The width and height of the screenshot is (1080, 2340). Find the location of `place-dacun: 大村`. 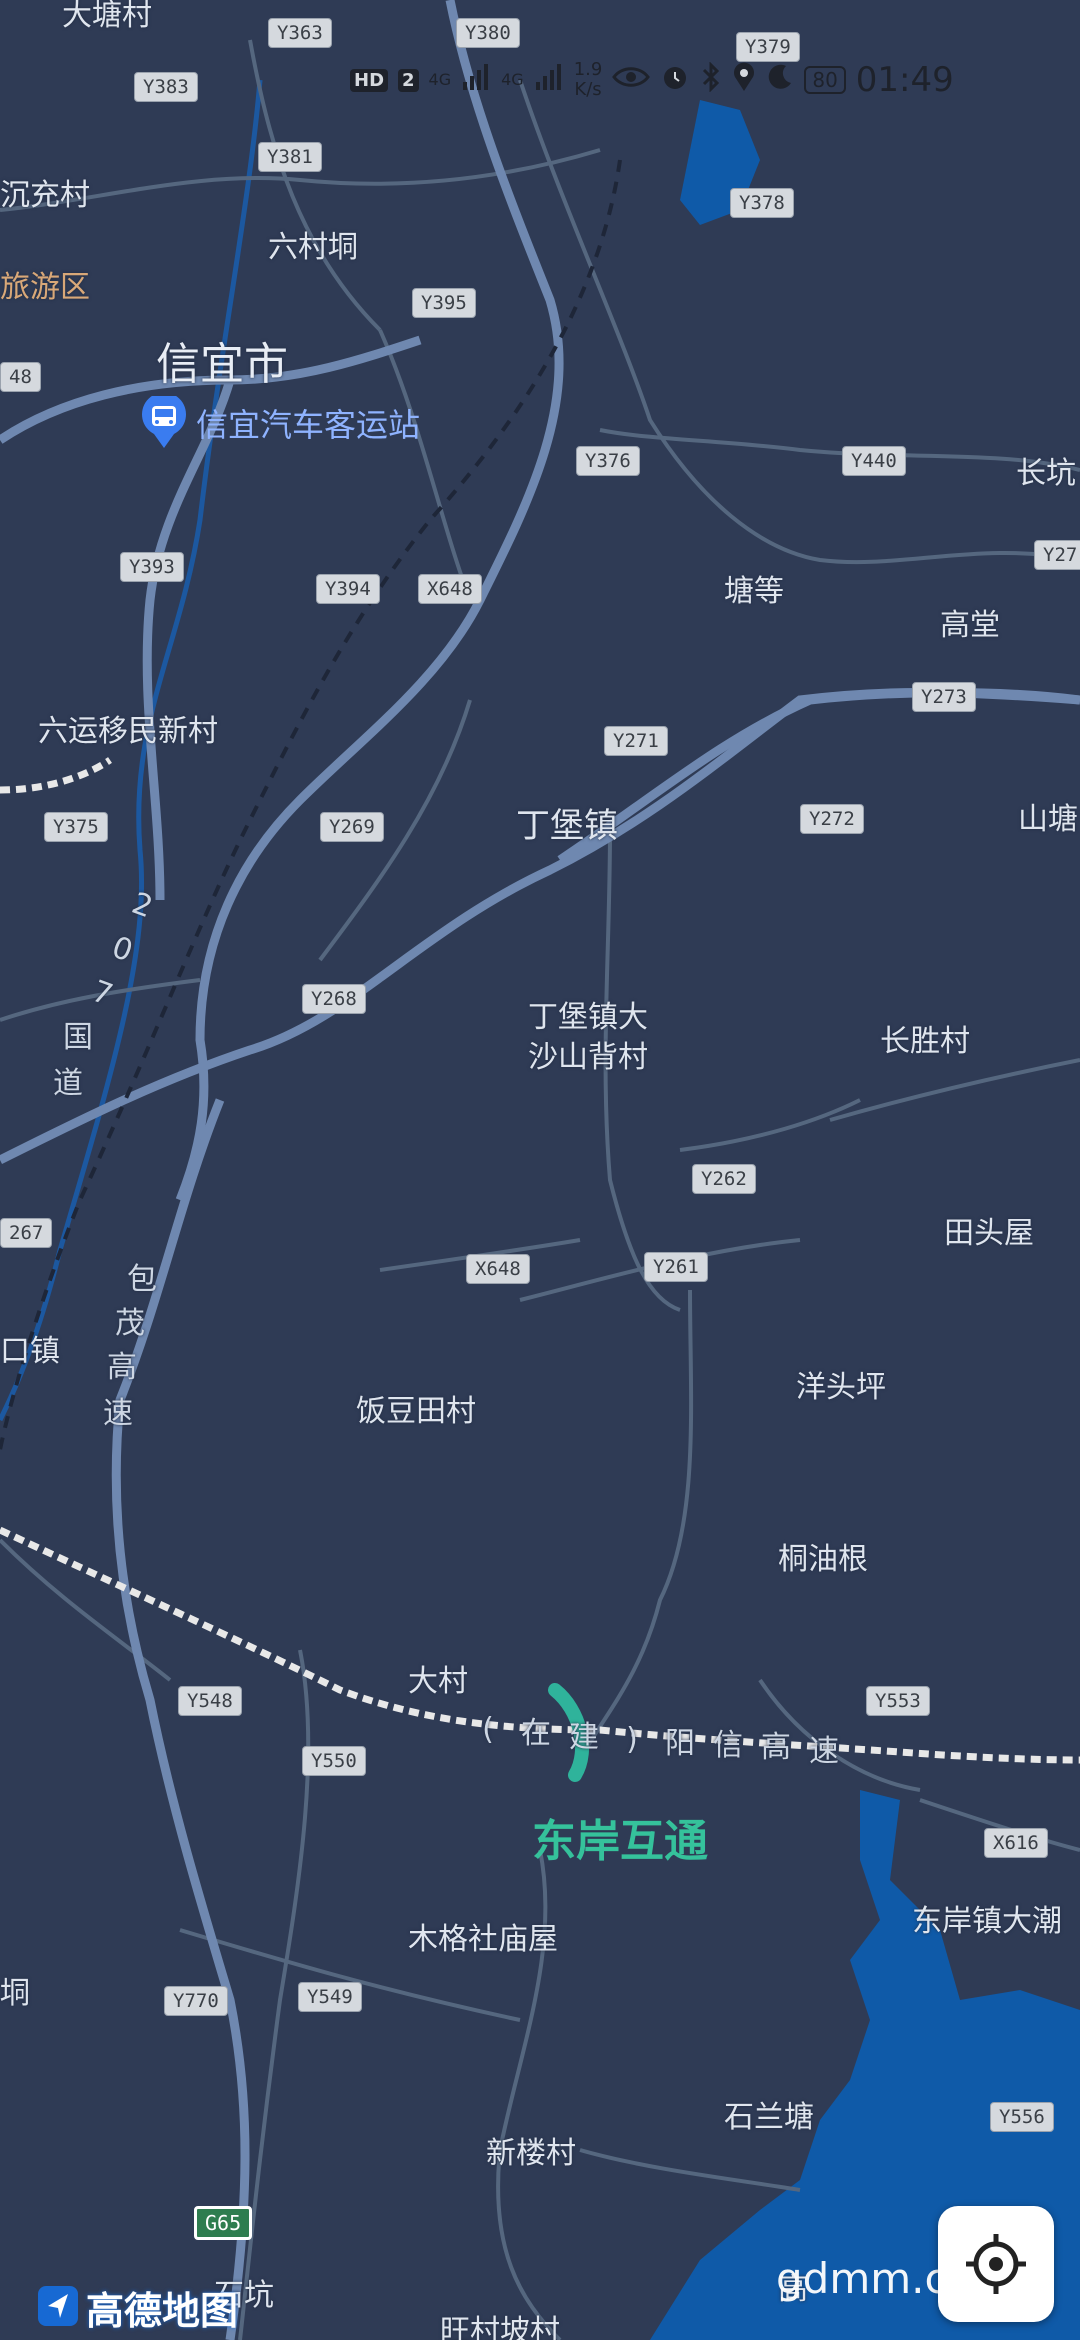

place-dacun: 大村 is located at coordinates (438, 1678).